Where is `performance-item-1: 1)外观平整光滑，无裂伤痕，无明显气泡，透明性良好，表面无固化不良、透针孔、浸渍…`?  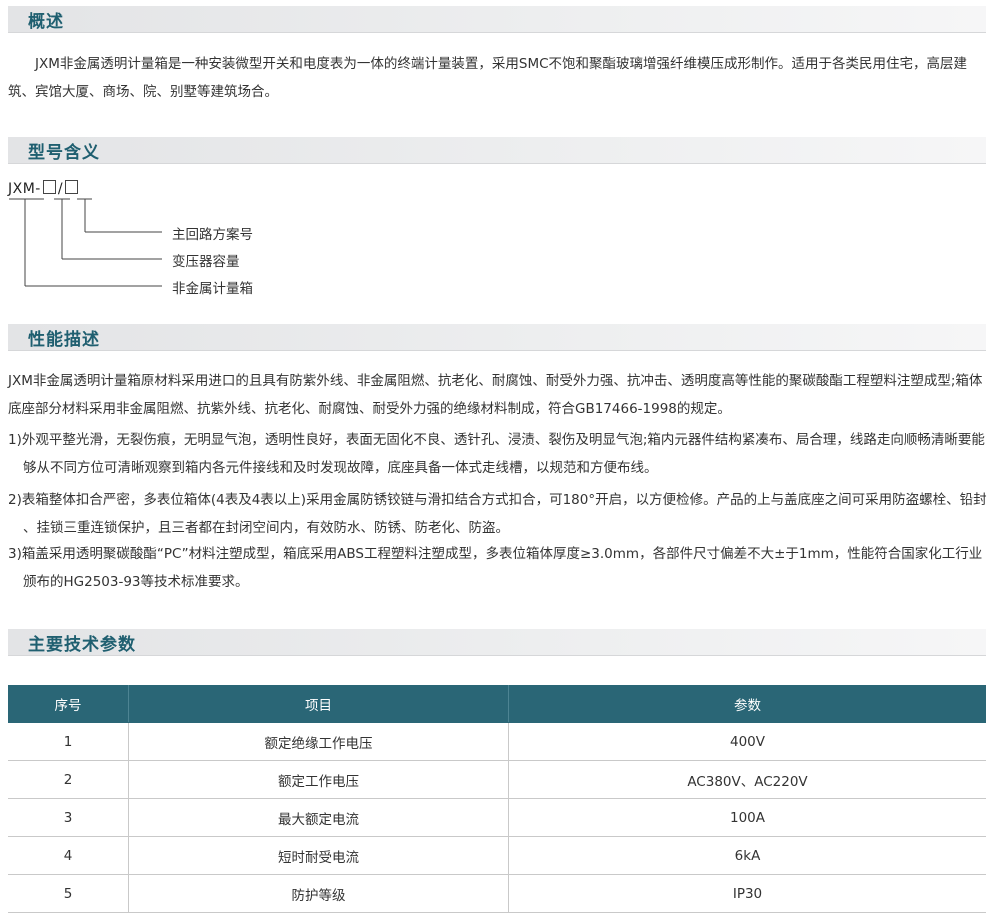
performance-item-1: 1)外观平整光滑，无裂伤痕，无明显气泡，透明性良好，表面无固化不良、透针孔、浸渍… is located at coordinates (496, 454).